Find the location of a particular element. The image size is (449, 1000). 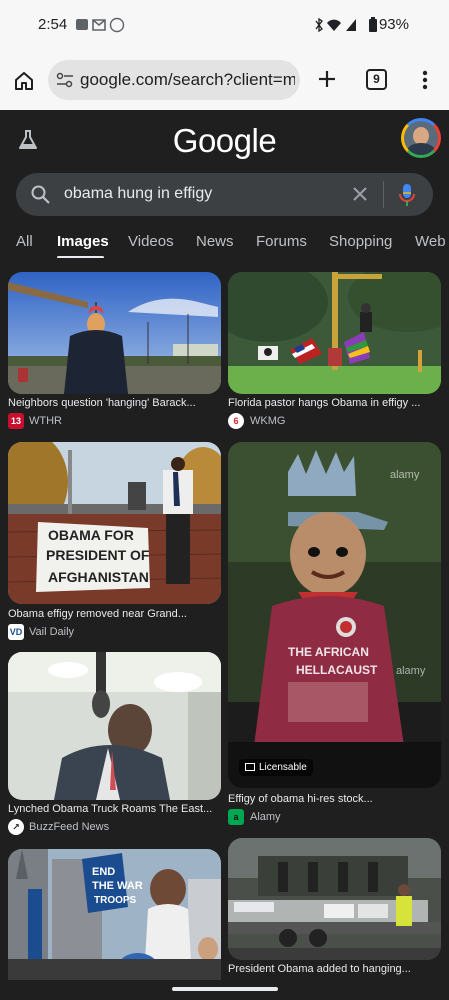

search-icon is located at coordinates (40, 194).